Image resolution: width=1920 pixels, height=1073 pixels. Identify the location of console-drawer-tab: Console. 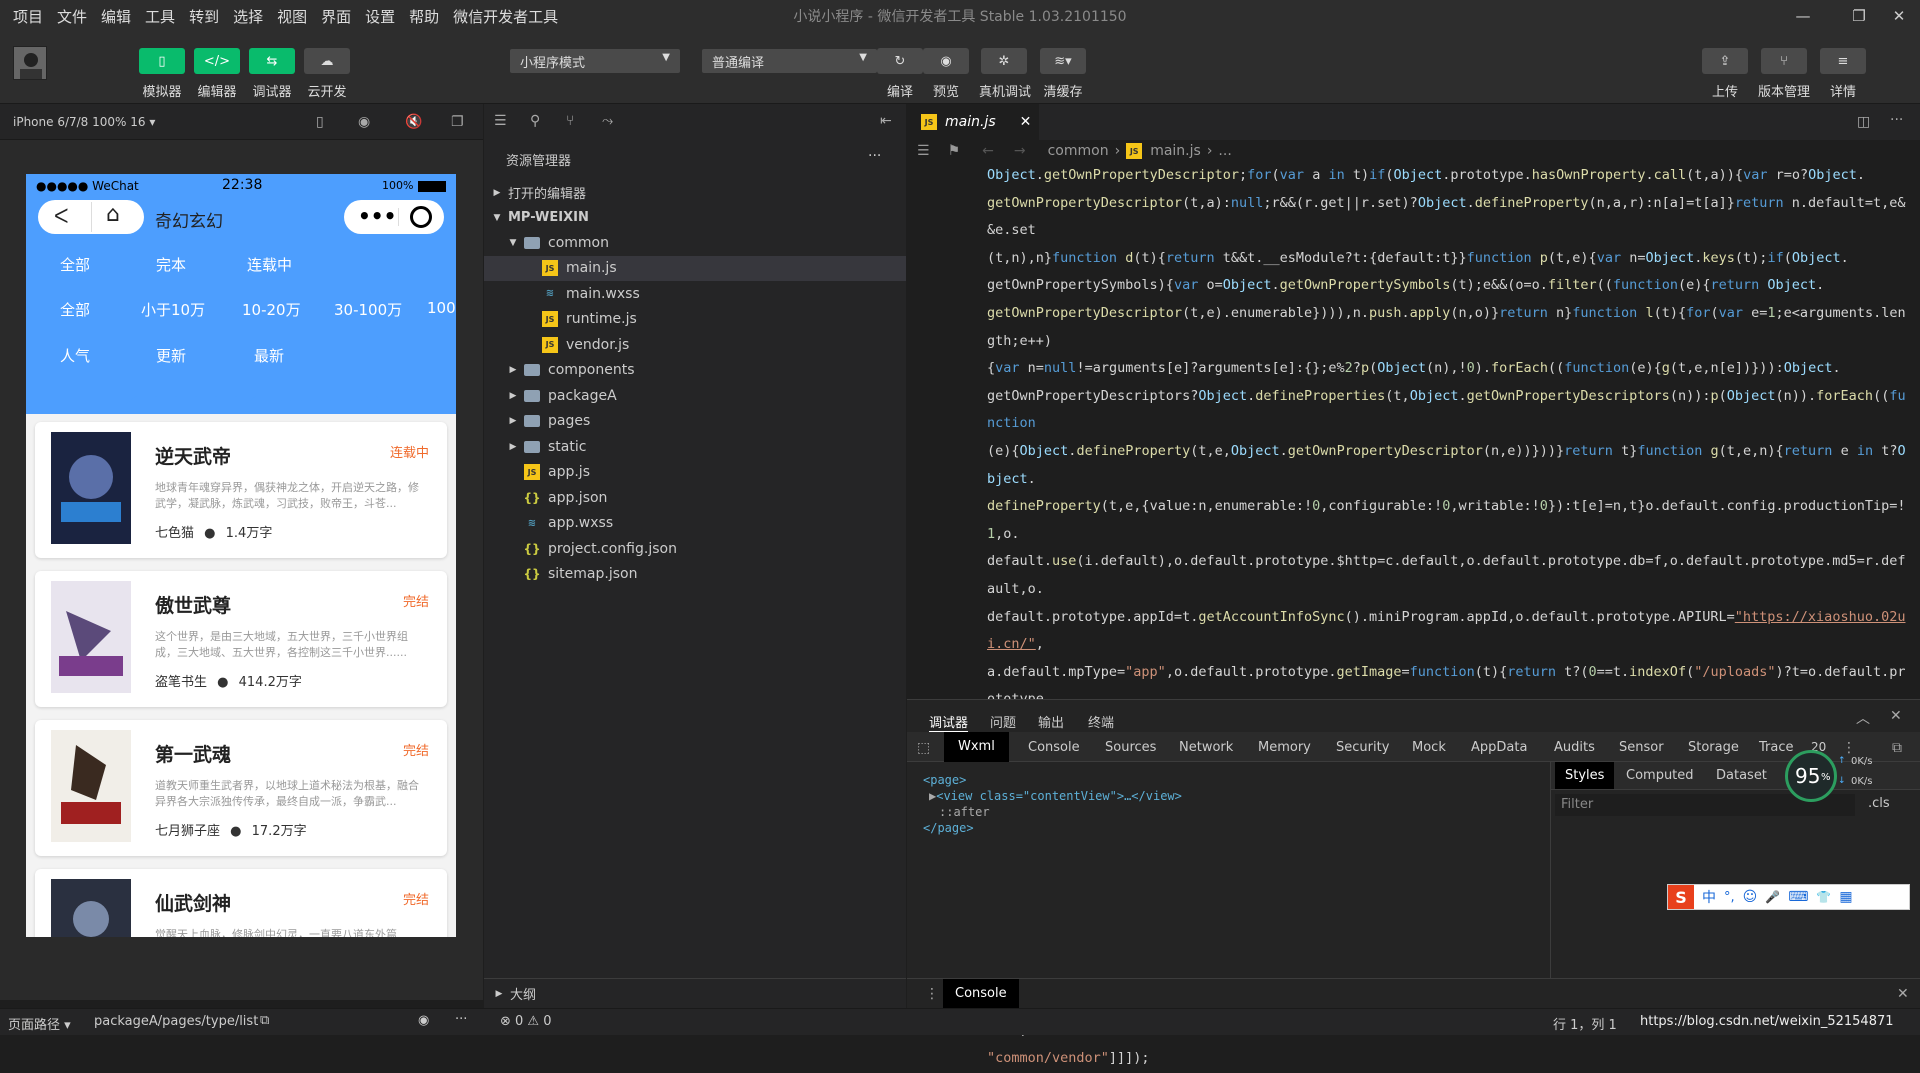
(981, 993).